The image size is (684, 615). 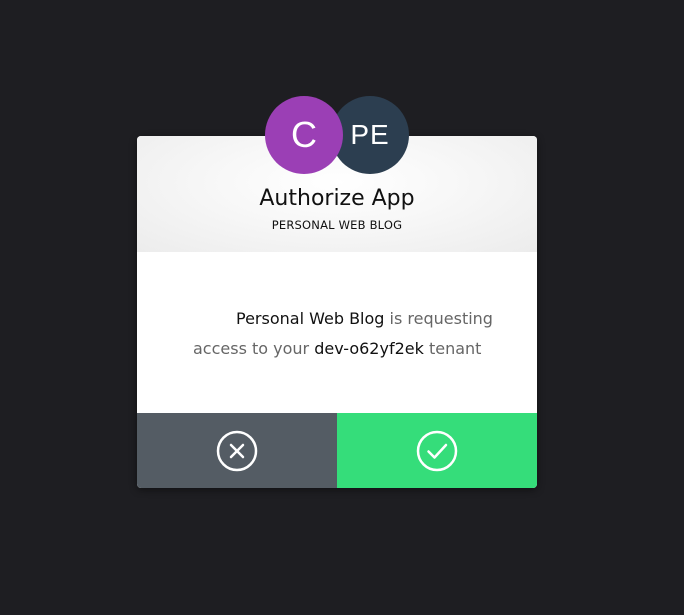 I want to click on dialog-title: Authorize App, so click(x=337, y=198).